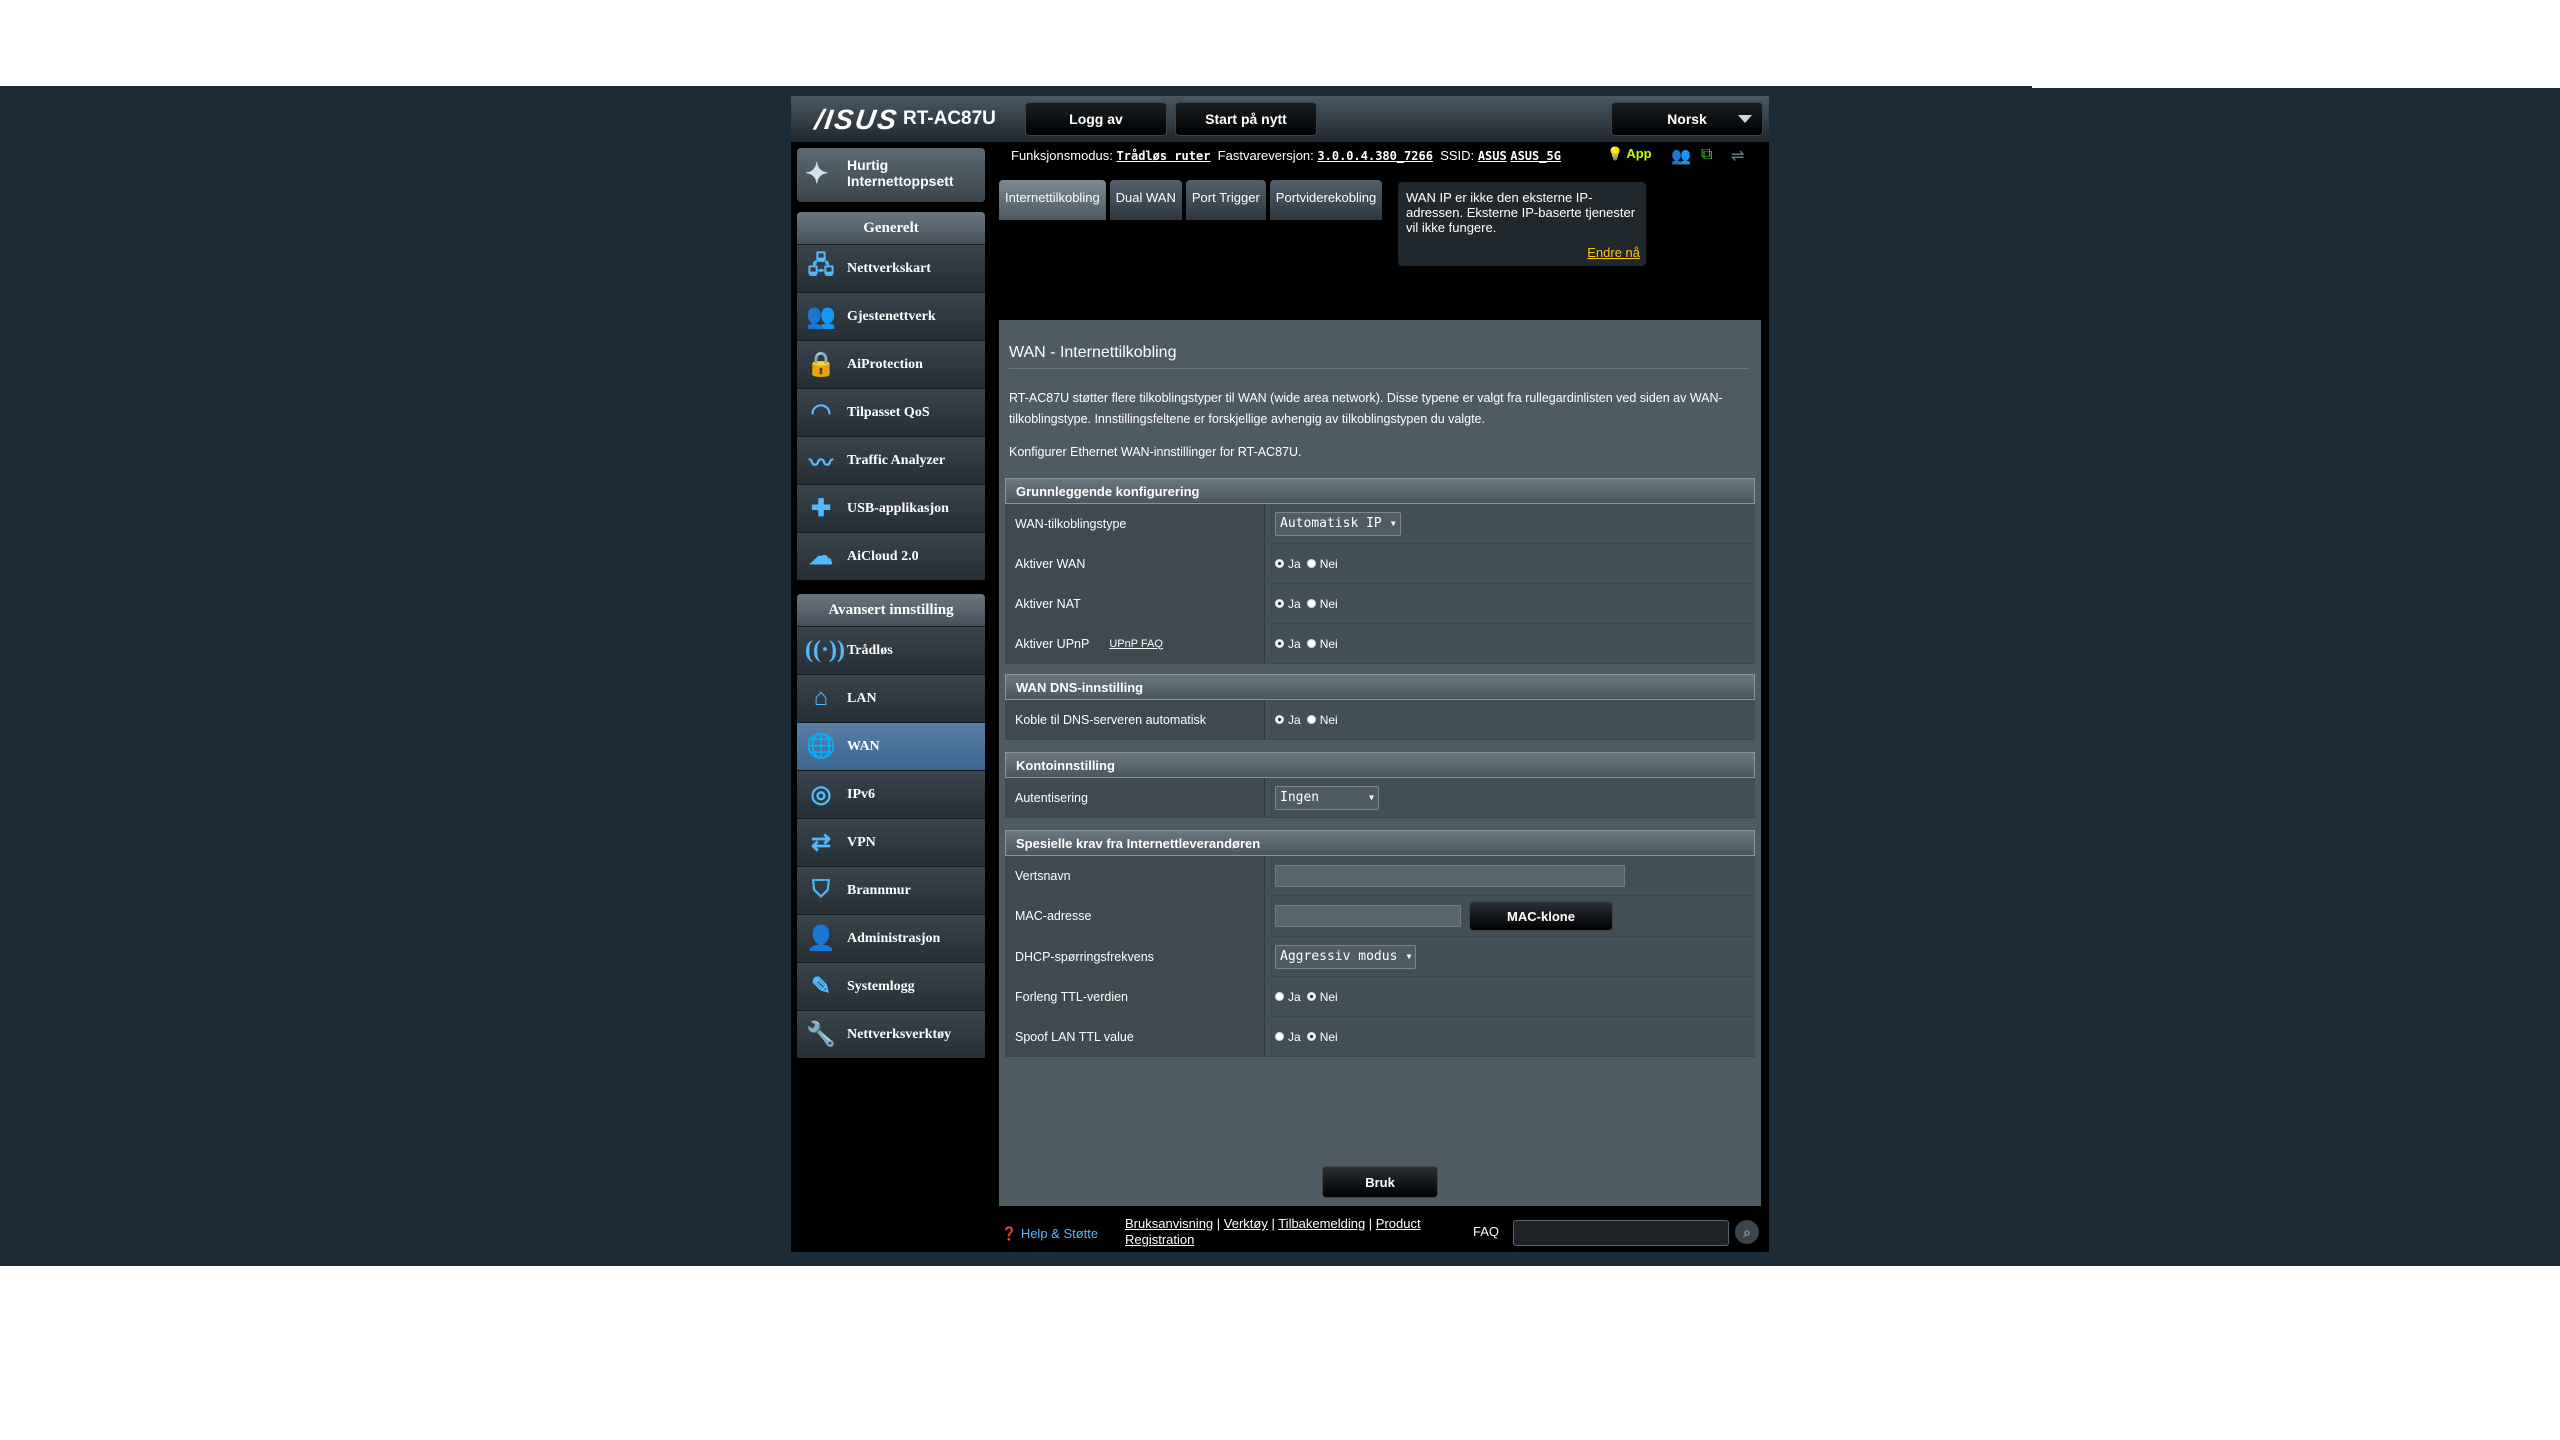 The width and height of the screenshot is (2560, 1440). Describe the element at coordinates (1265, 155) in the screenshot. I see `firmware-label: Fastvareversjon:` at that location.